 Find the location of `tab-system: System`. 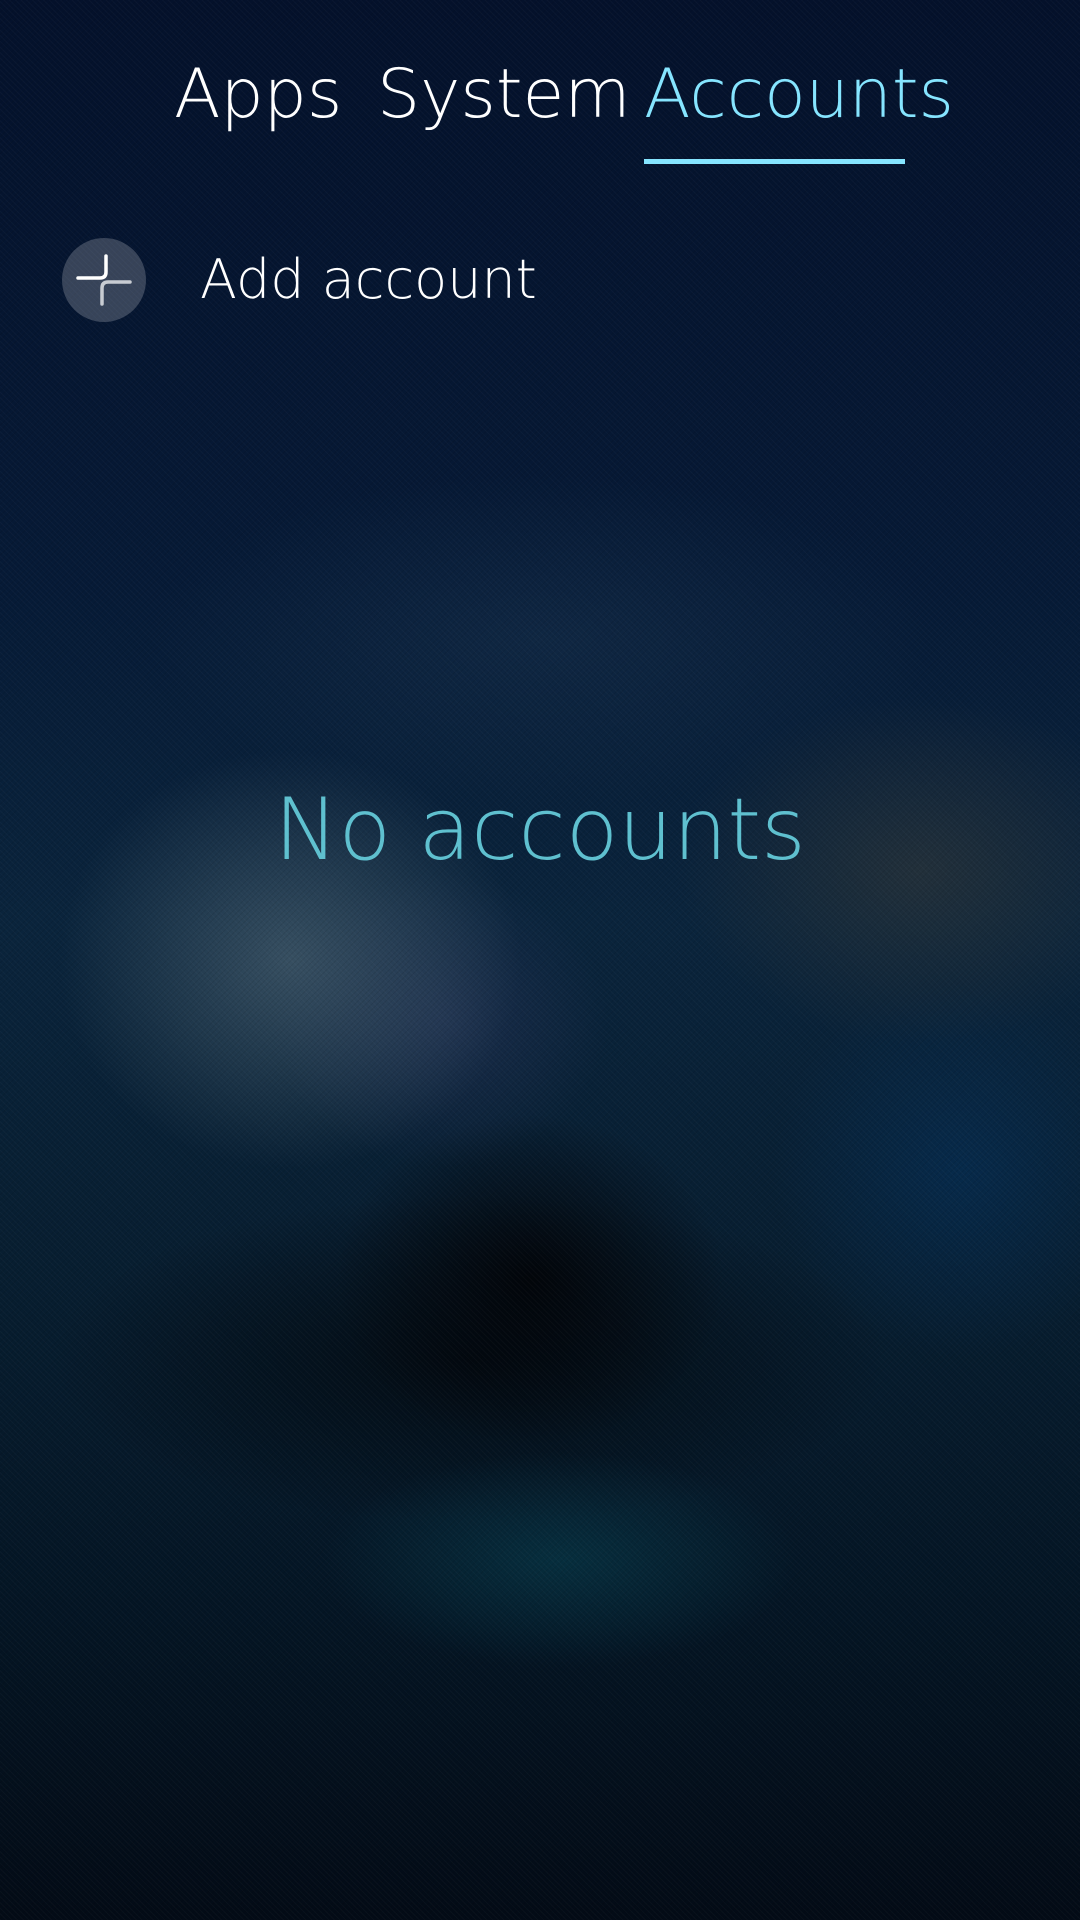

tab-system: System is located at coordinates (504, 95).